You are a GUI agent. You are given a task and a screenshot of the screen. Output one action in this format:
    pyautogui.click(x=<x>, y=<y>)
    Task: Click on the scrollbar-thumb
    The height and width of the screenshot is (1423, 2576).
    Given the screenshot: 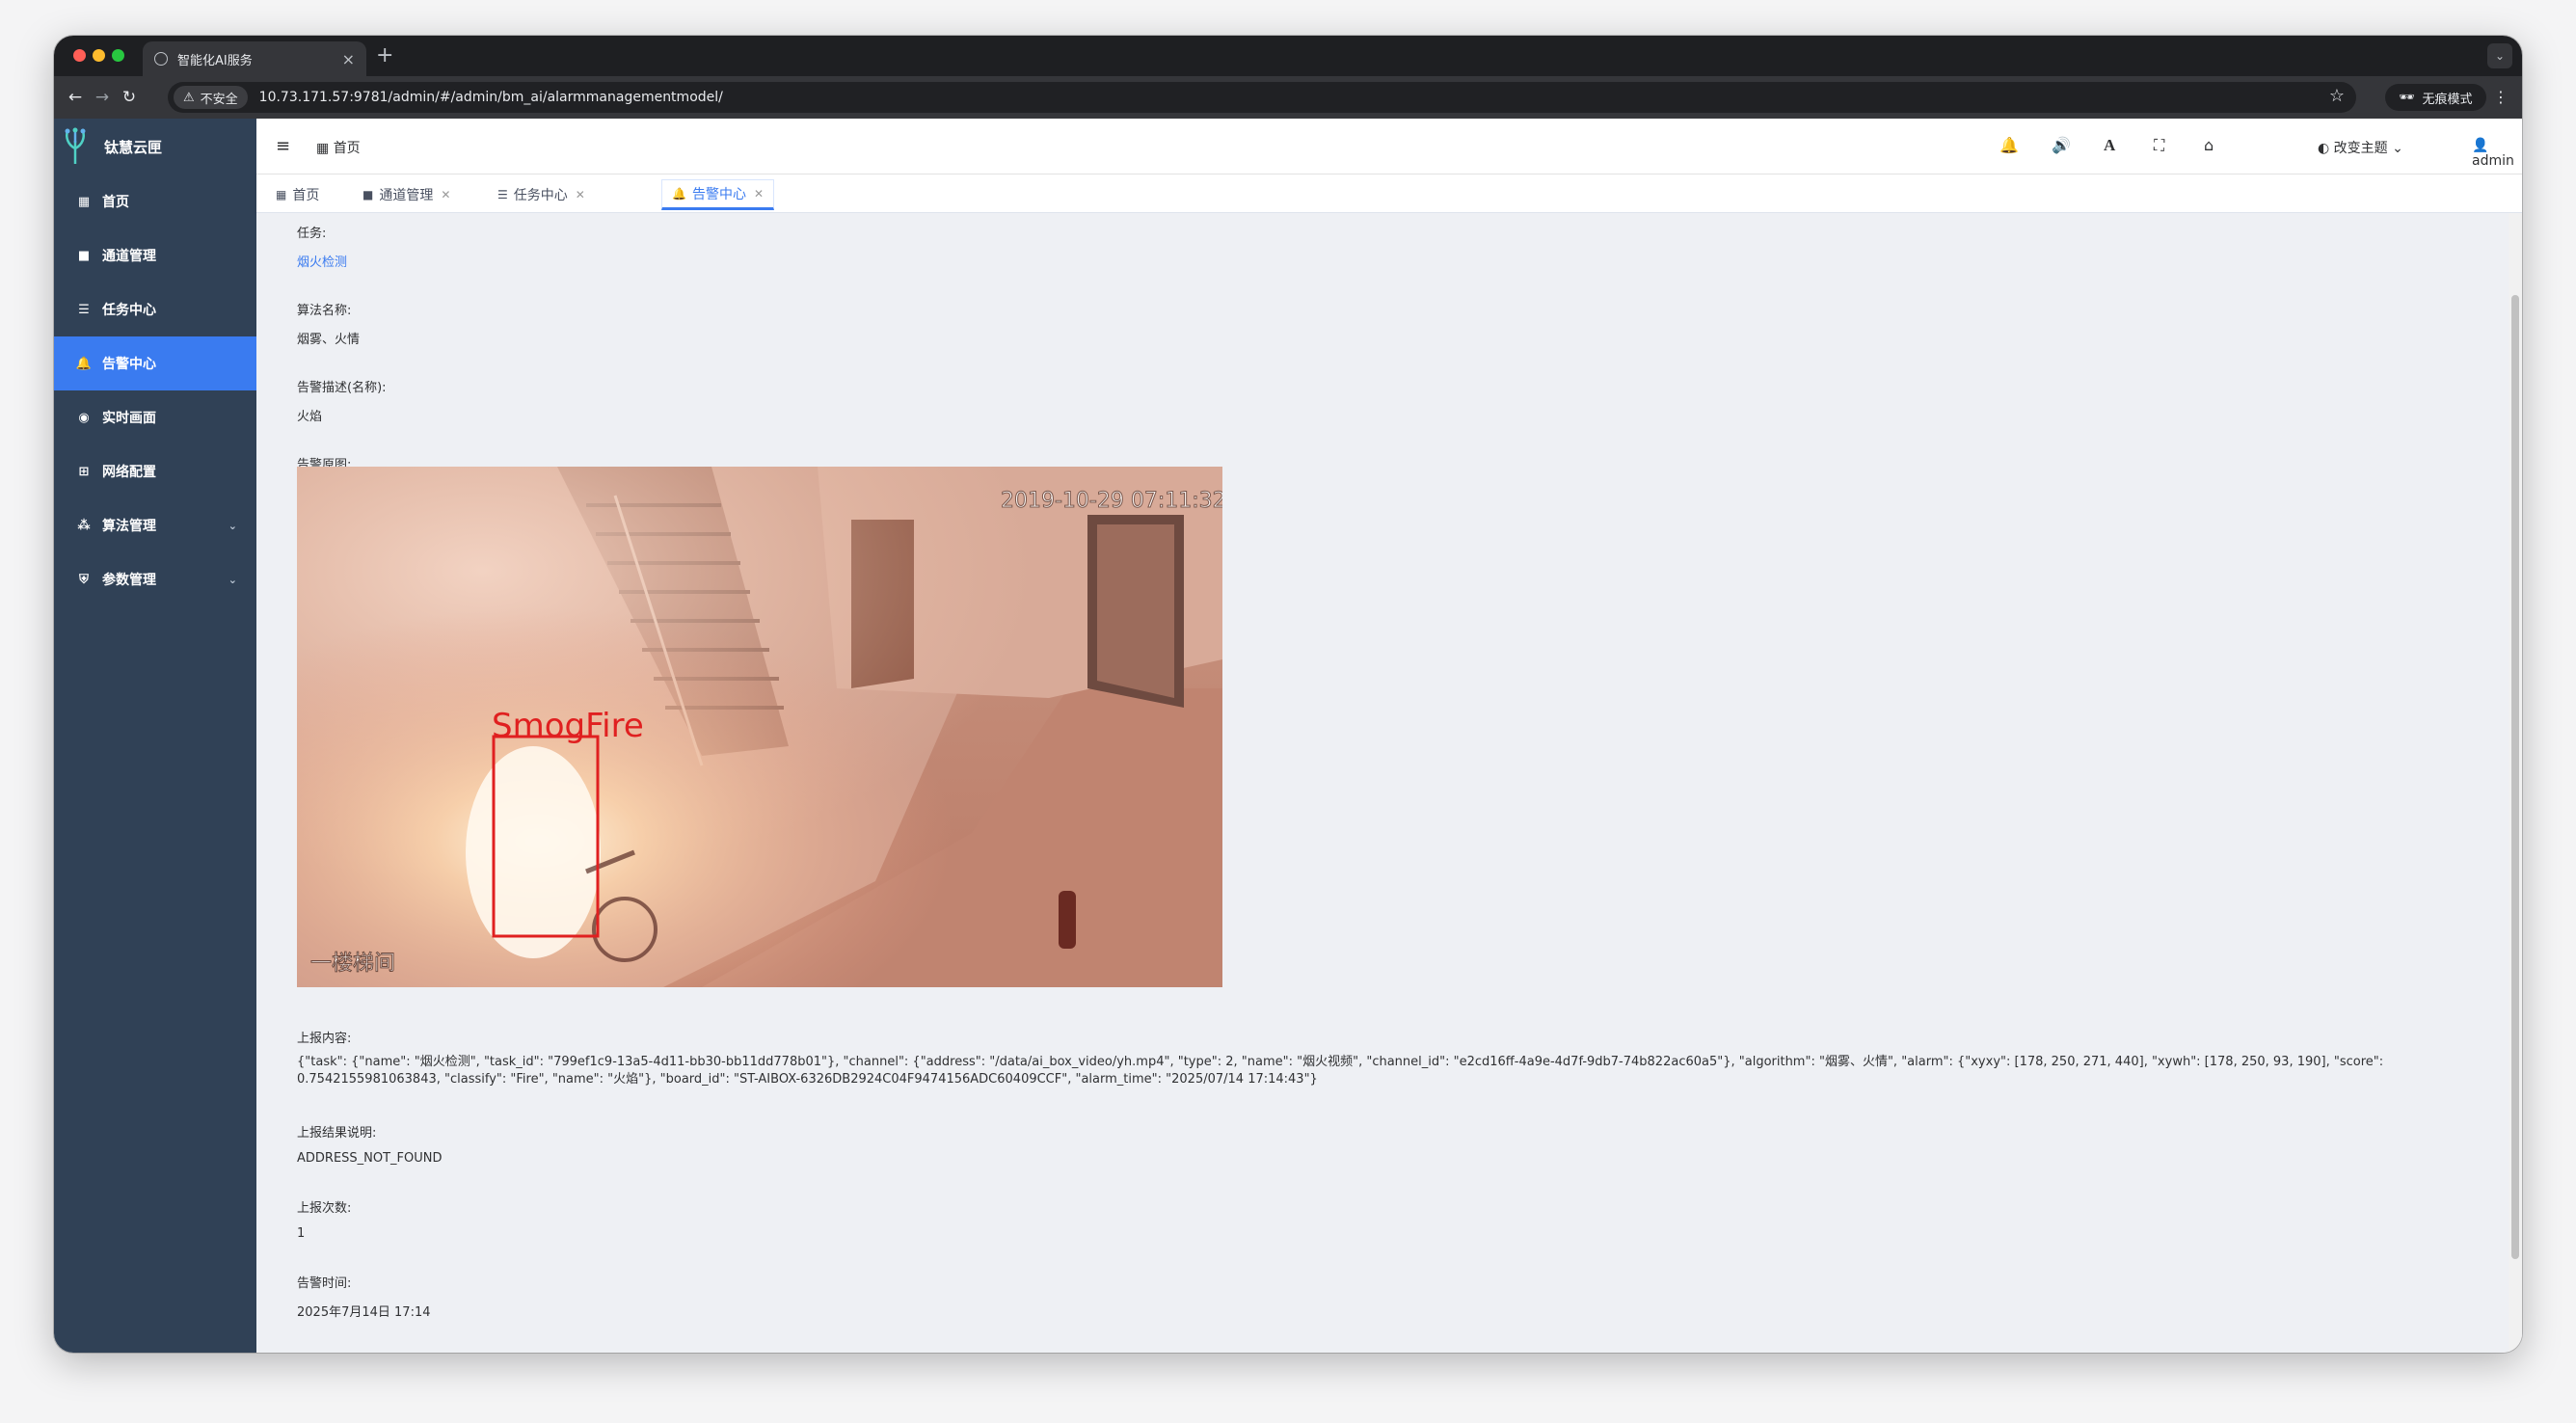 What is the action you would take?
    pyautogui.click(x=2515, y=777)
    